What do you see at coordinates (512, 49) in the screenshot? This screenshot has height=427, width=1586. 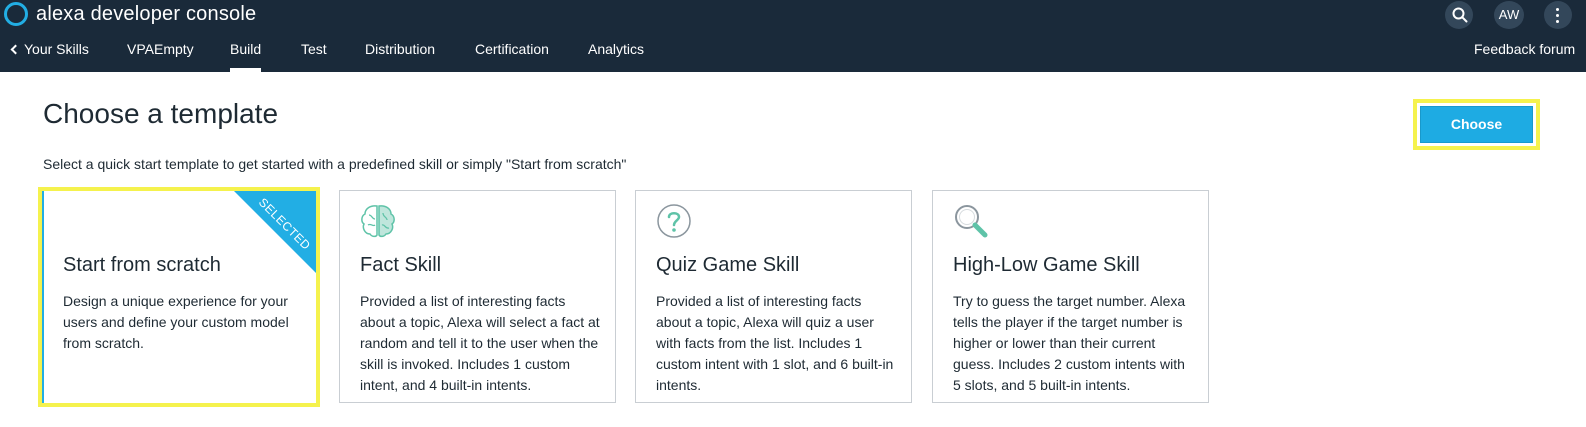 I see `nav-tab-certification: Certification` at bounding box center [512, 49].